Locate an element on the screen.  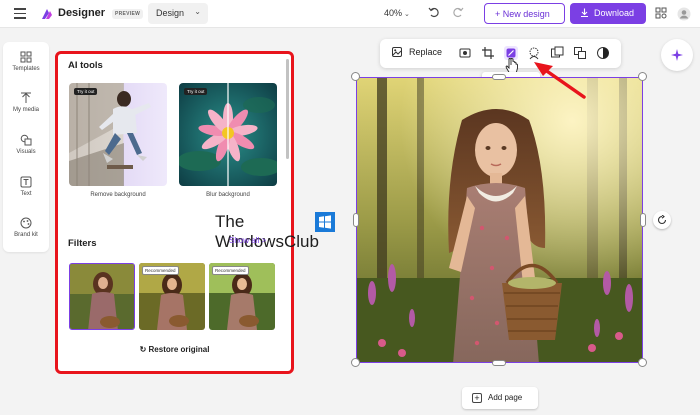
rail-item-templates: Templates is located at coordinates (26, 61).